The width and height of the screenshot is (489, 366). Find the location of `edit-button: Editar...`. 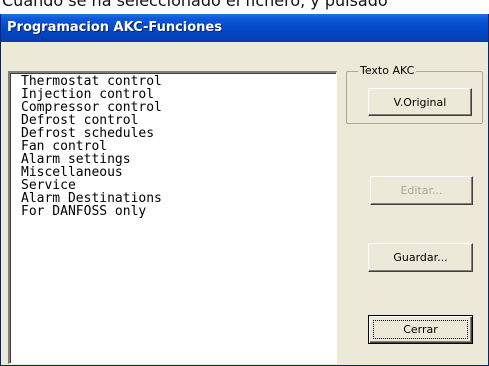

edit-button: Editar... is located at coordinates (421, 190).